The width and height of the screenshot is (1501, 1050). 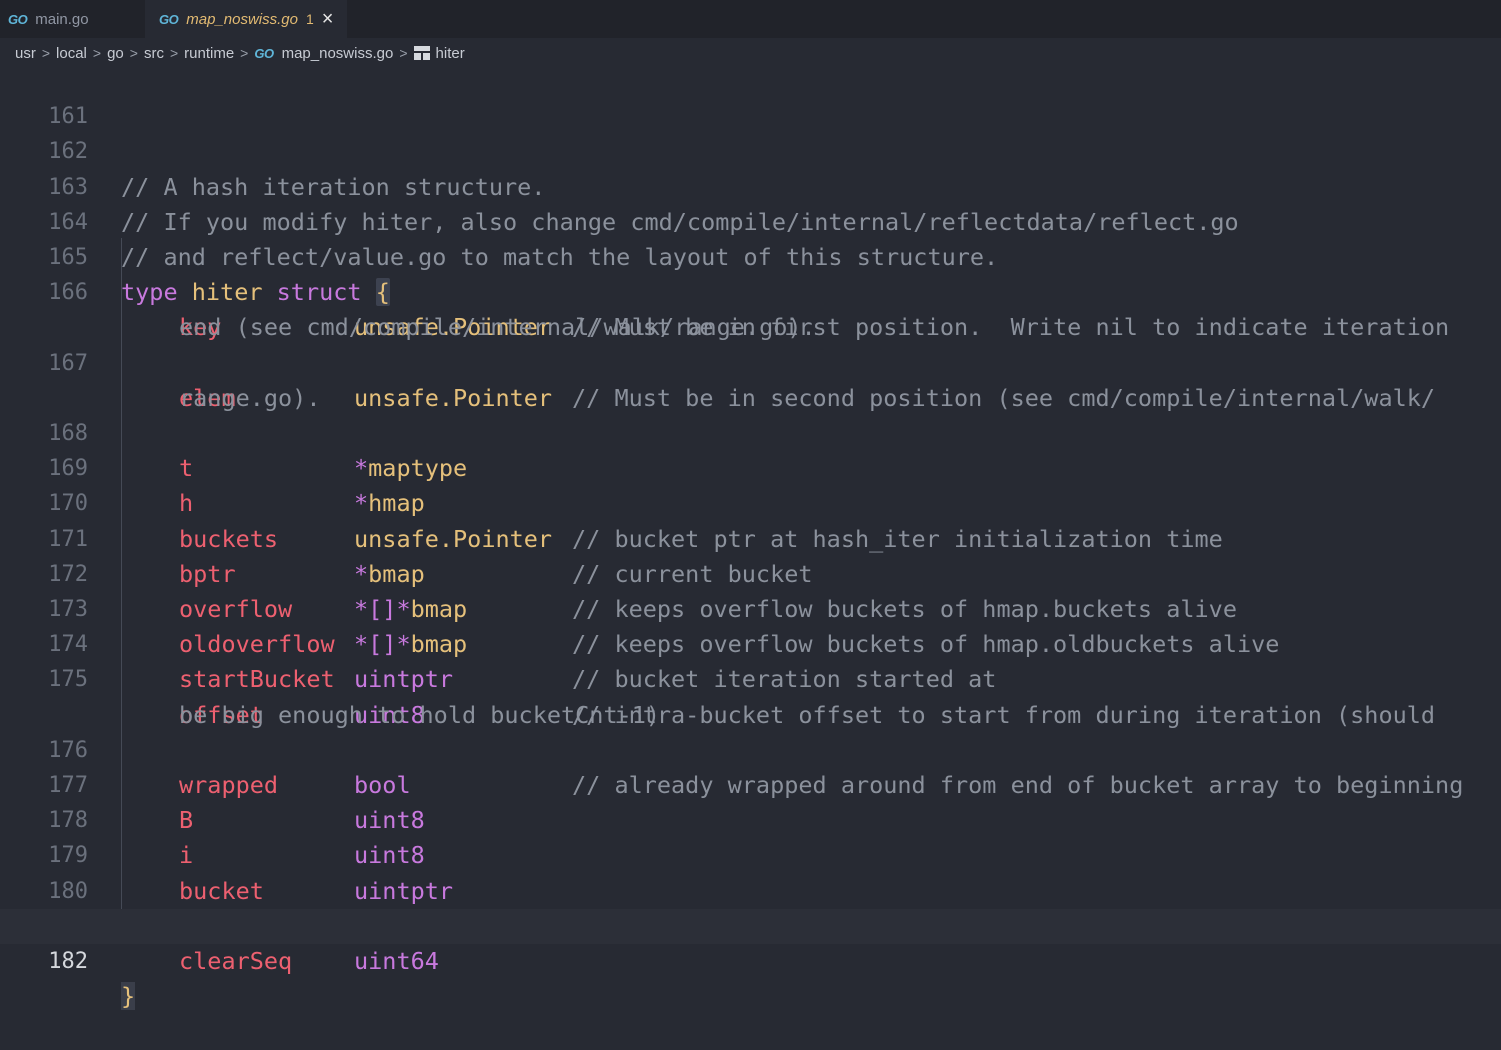 I want to click on code-line: 180 checkBucketuintptr, so click(x=750, y=889).